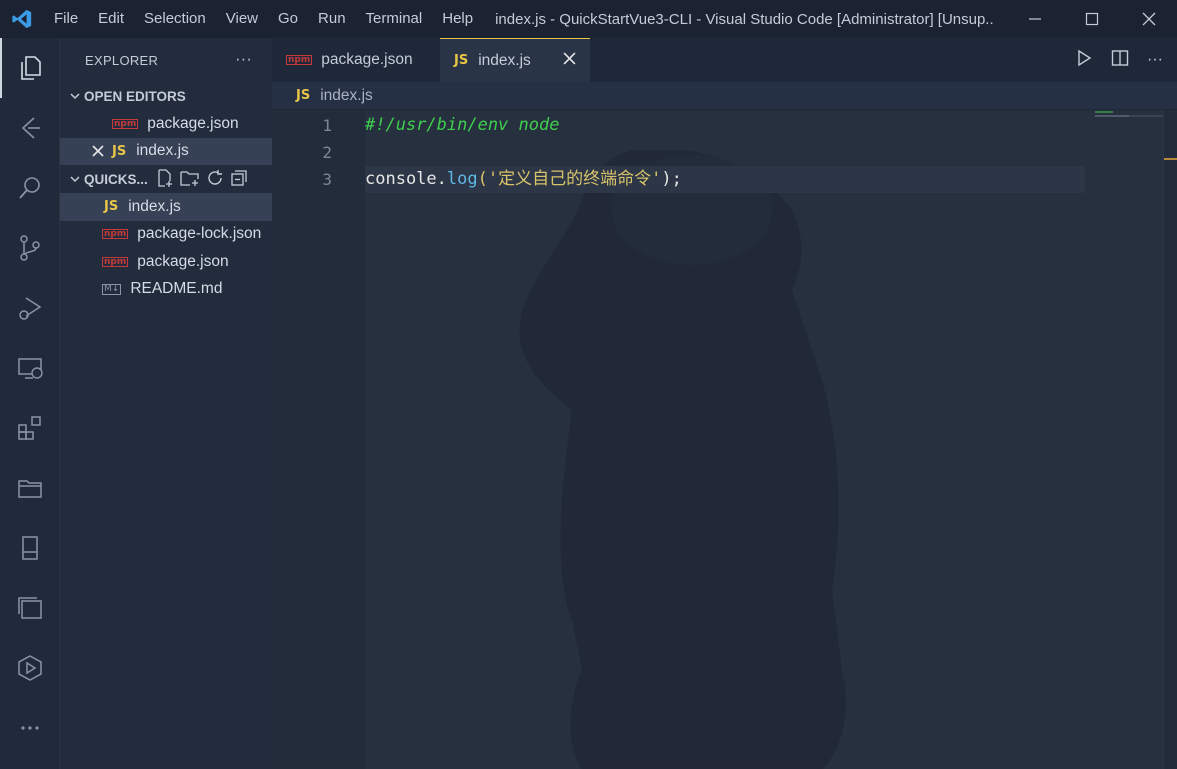  What do you see at coordinates (327, 152) in the screenshot?
I see `line-number: 2` at bounding box center [327, 152].